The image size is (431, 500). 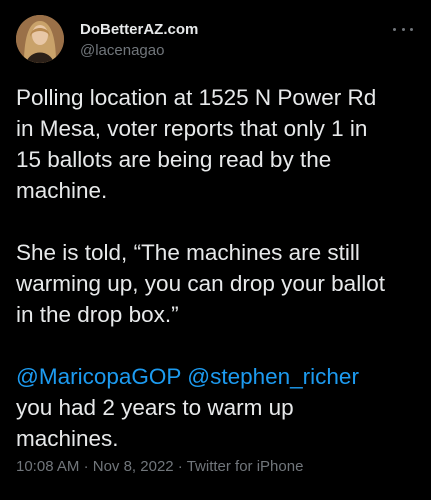 I want to click on tweet-source: Twitter for iPhone, so click(x=245, y=466).